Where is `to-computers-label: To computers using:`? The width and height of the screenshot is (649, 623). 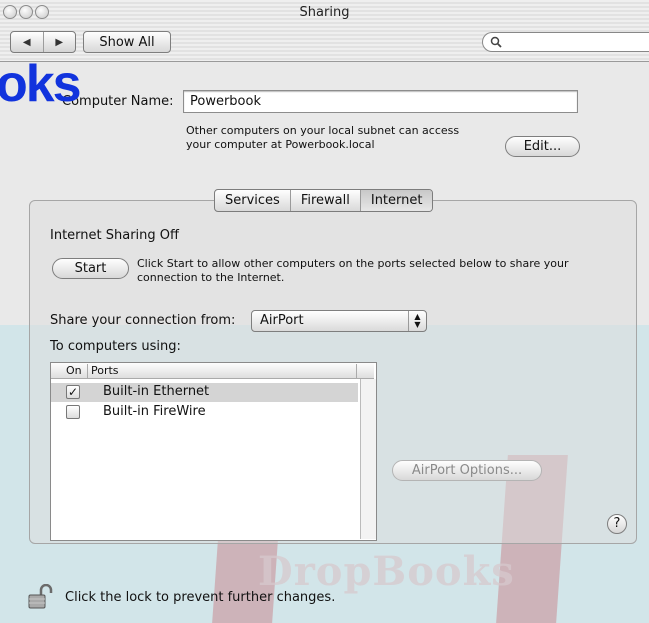
to-computers-label: To computers using: is located at coordinates (115, 346).